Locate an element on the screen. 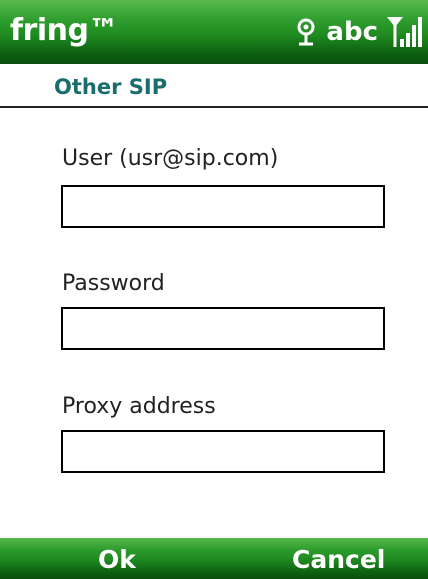  proxy-address-input is located at coordinates (223, 451).